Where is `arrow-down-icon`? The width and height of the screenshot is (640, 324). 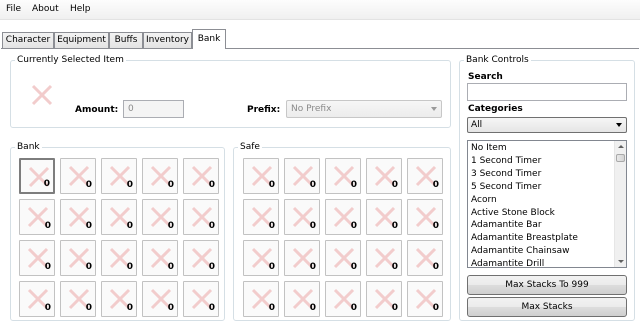 arrow-down-icon is located at coordinates (621, 261).